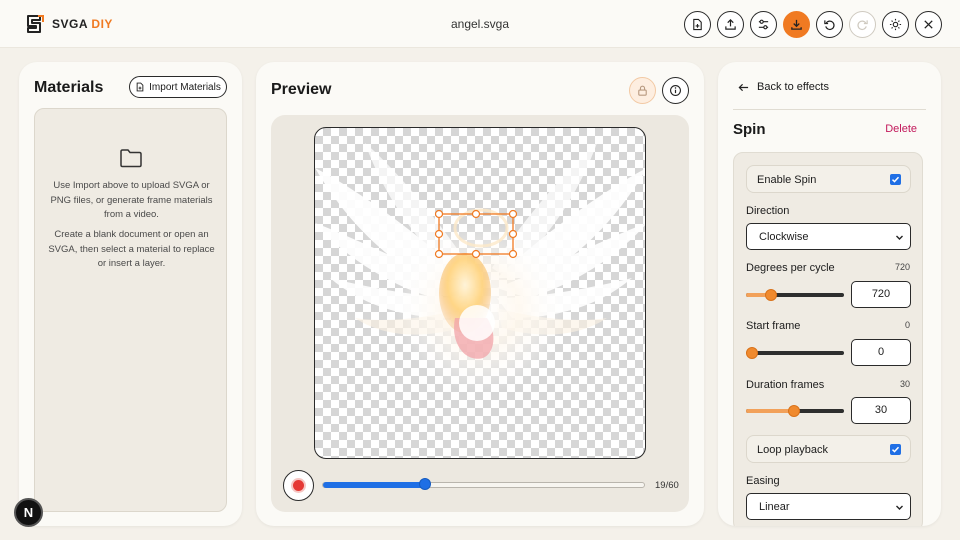 This screenshot has height=540, width=960. Describe the element at coordinates (902, 267) in the screenshot. I see `degrees-readout: 720` at that location.